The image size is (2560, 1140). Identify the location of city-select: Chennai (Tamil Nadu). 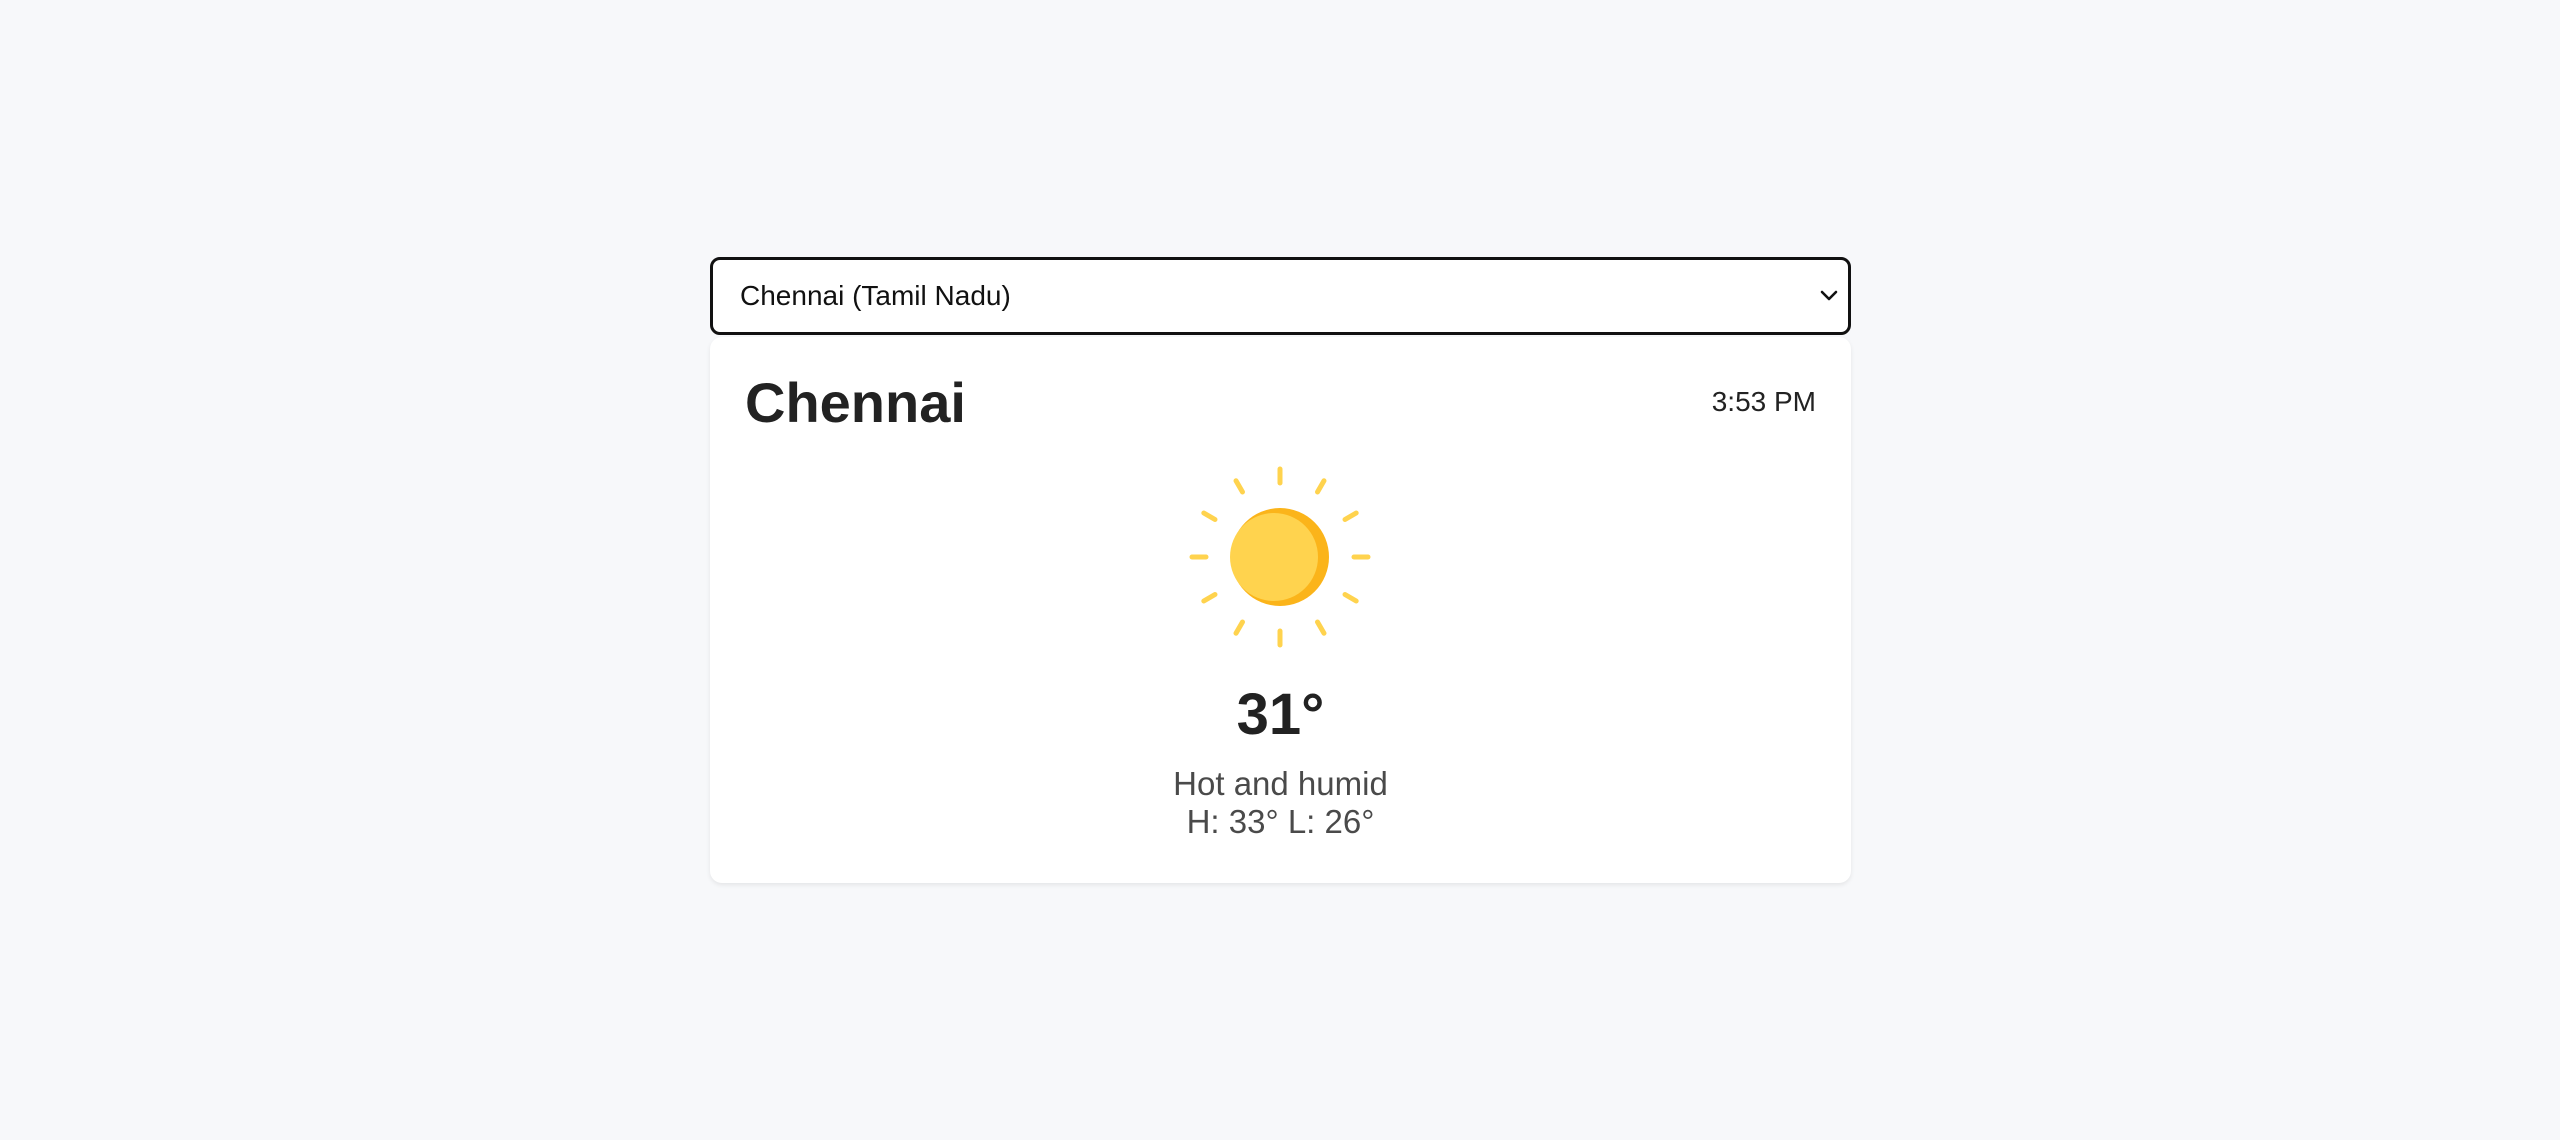
(1280, 296).